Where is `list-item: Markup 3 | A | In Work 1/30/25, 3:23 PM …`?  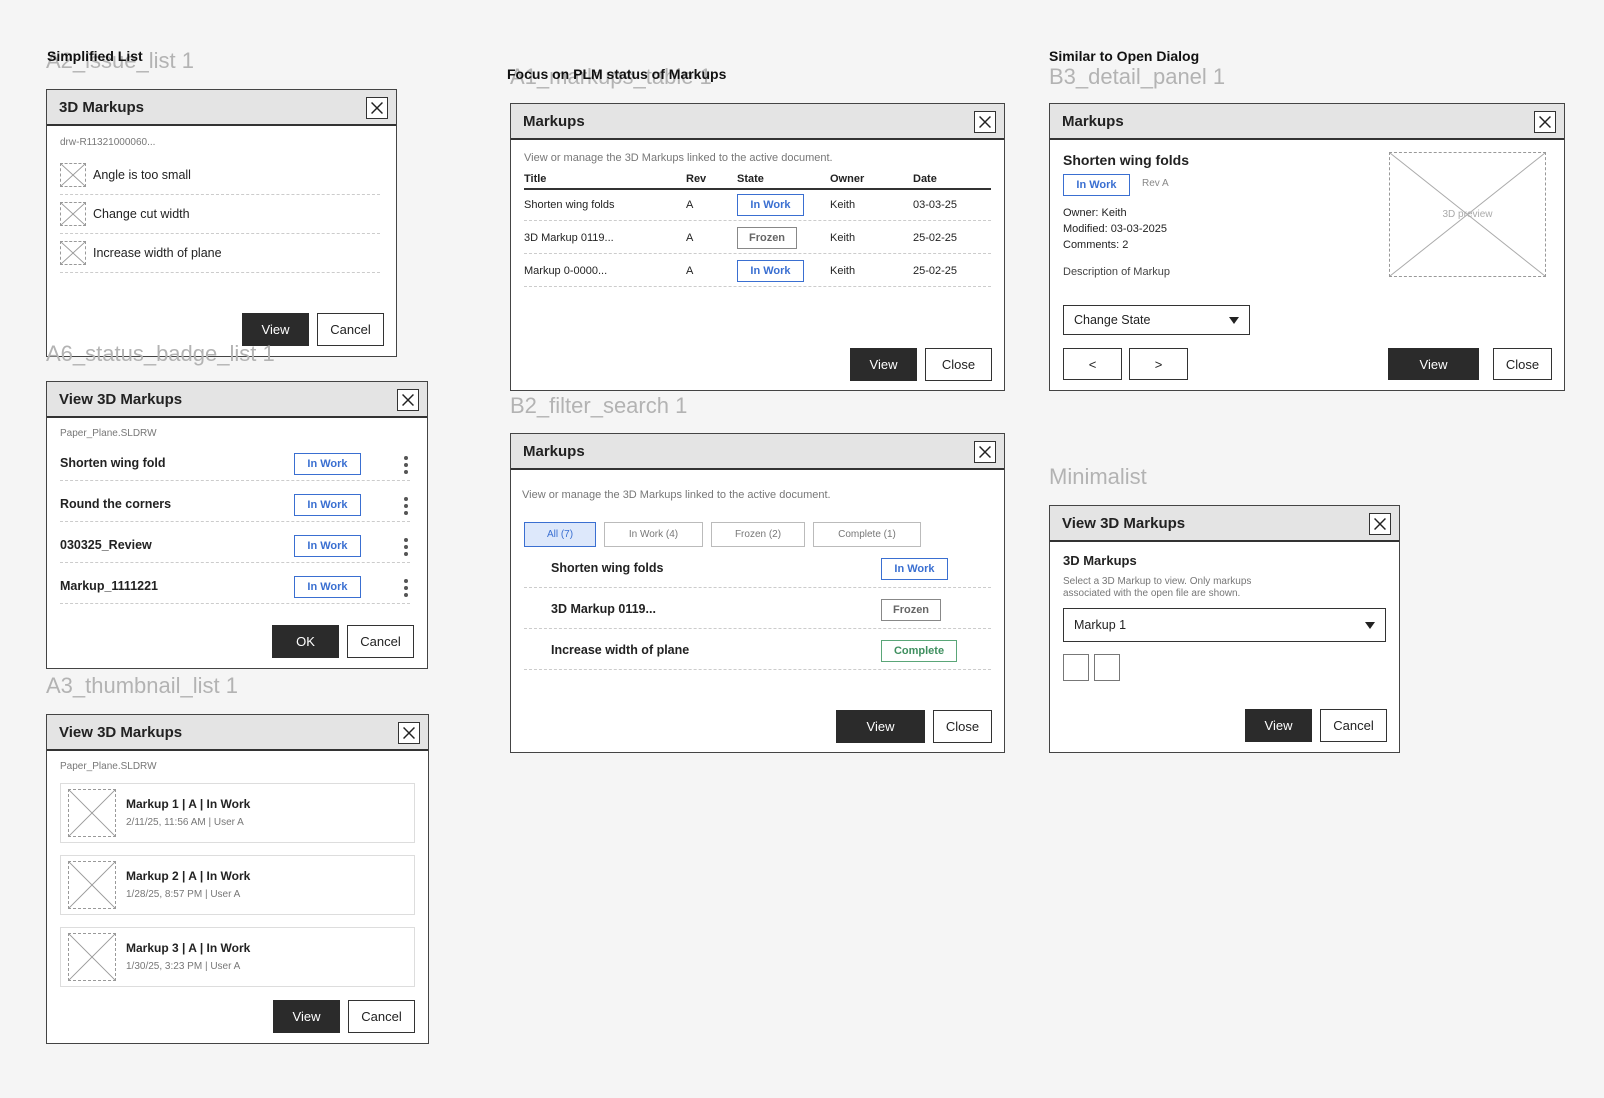
list-item: Markup 3 | A | In Work 1/30/25, 3:23 PM … is located at coordinates (237, 957).